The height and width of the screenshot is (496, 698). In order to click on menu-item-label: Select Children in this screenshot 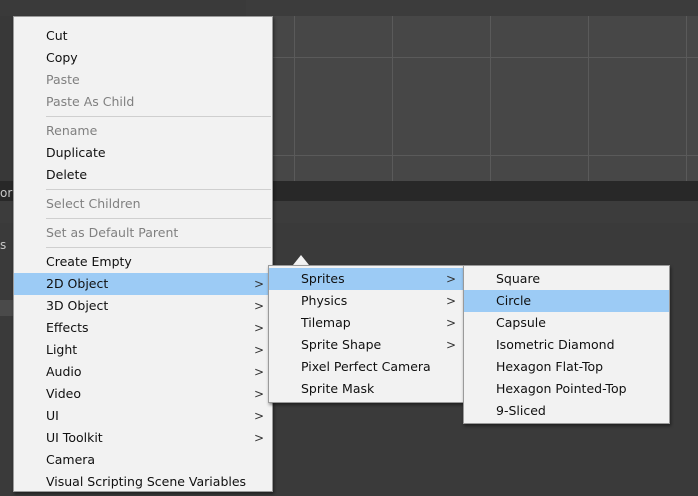, I will do `click(93, 203)`.